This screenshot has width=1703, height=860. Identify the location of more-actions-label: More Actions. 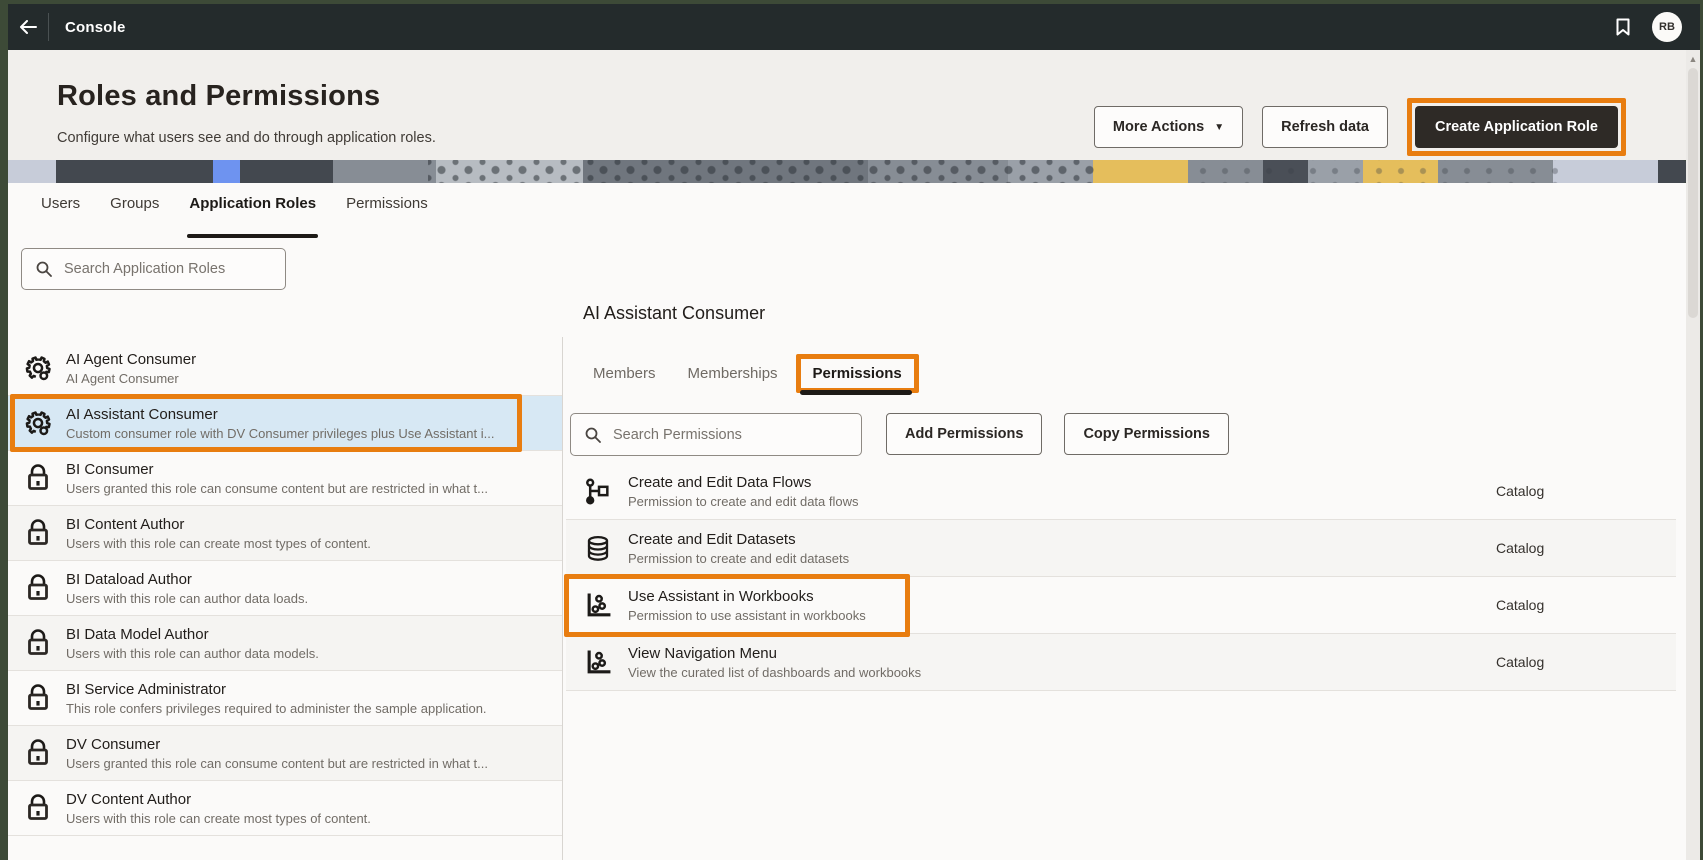
(1158, 127).